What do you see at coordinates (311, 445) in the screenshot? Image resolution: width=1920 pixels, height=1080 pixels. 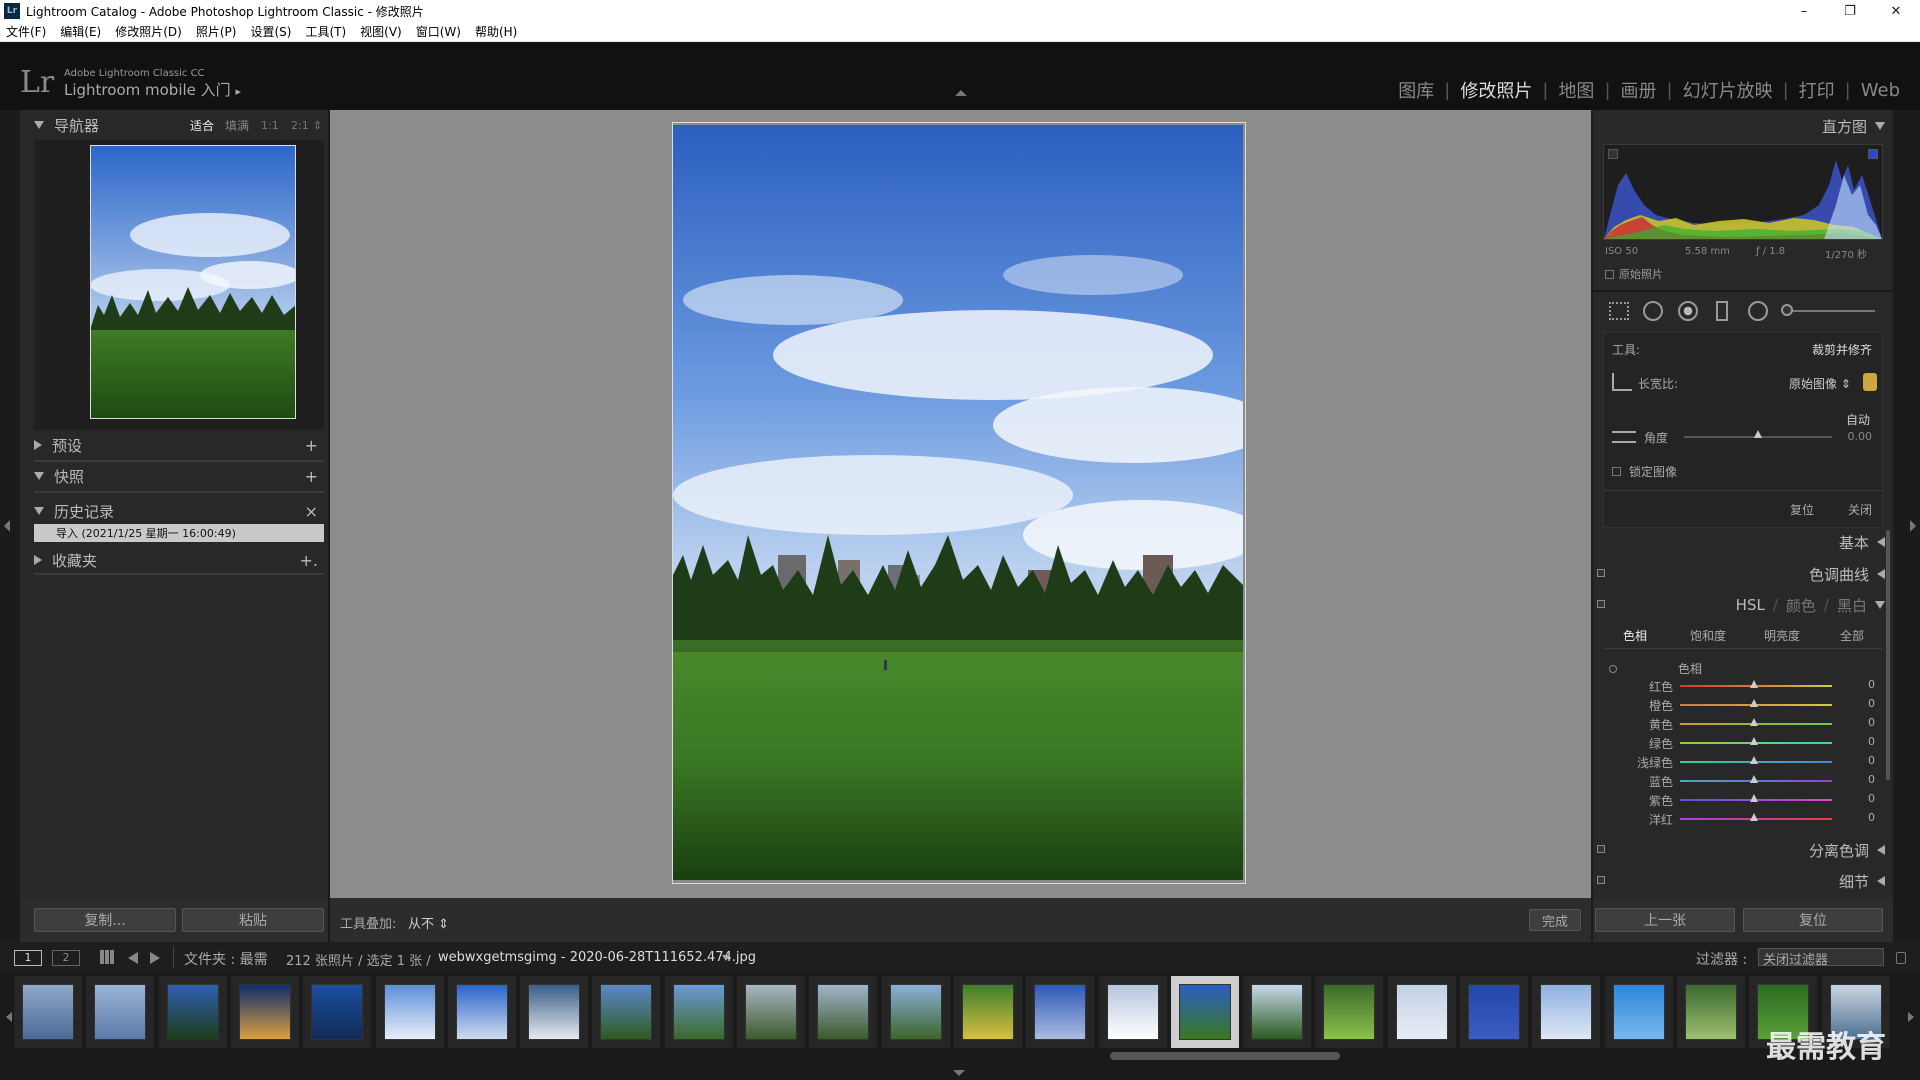 I see `add-preset-icon: +` at bounding box center [311, 445].